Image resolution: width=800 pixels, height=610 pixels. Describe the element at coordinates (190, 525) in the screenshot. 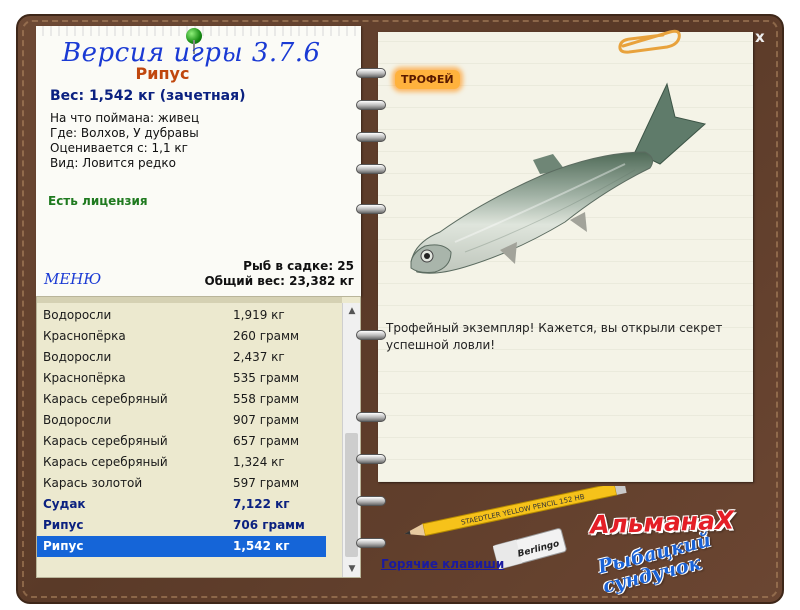

I see `catch-row: Рипус 706 грамм` at that location.